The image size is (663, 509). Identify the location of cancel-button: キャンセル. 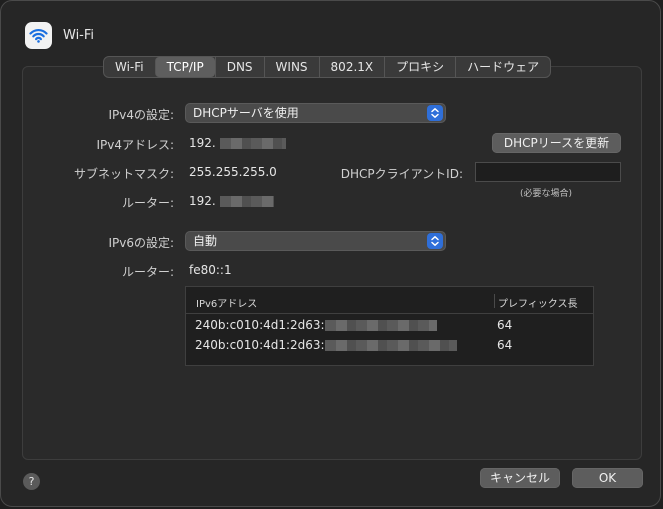
(520, 478).